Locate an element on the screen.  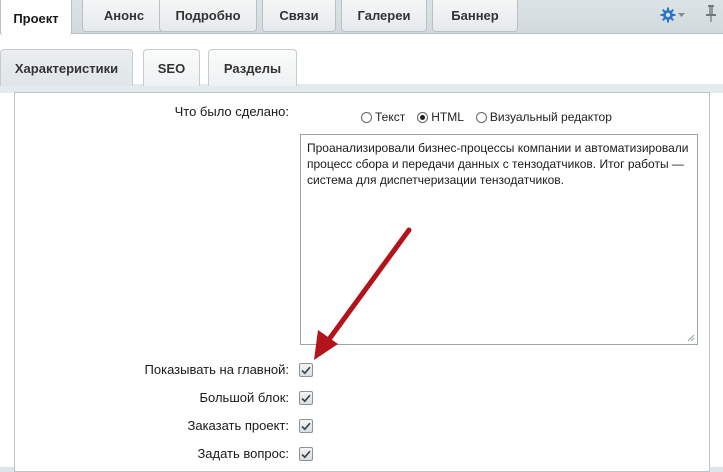
big-block-label: Большой блок: is located at coordinates (244, 397).